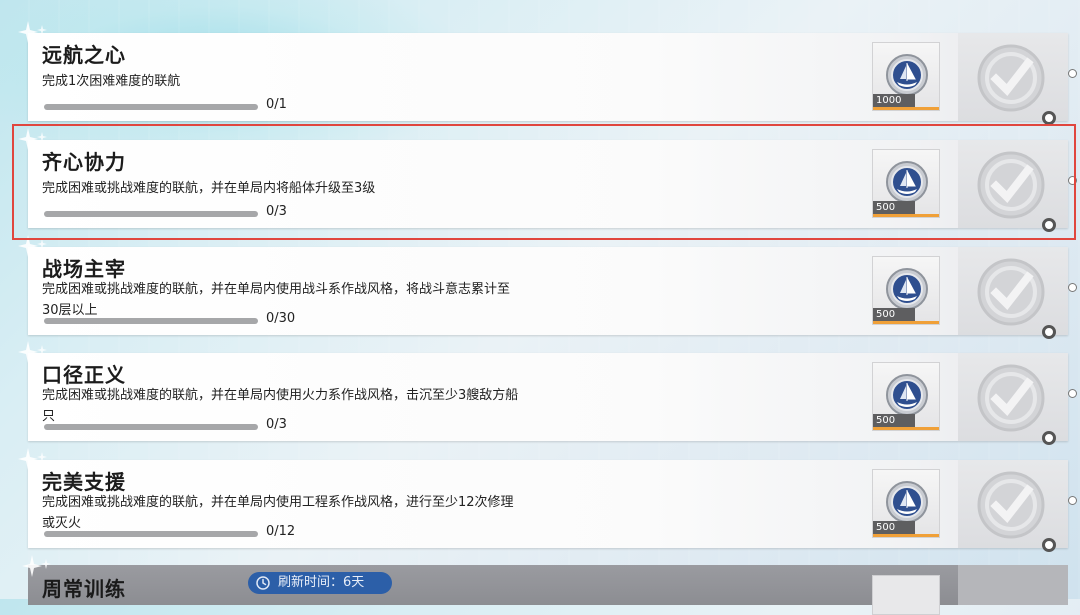  Describe the element at coordinates (263, 583) in the screenshot. I see `clock-icon` at that location.